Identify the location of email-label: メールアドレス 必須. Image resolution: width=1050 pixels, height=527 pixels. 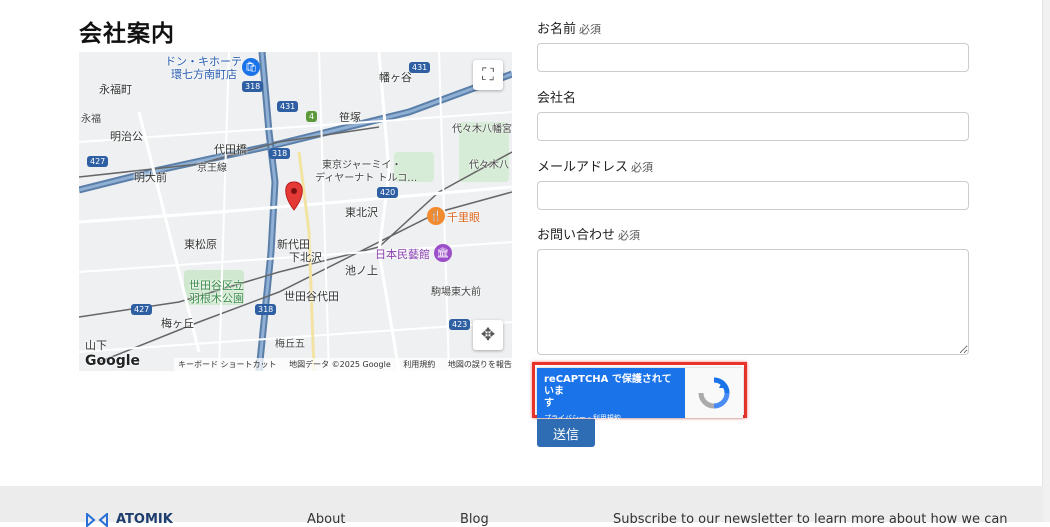
(595, 167).